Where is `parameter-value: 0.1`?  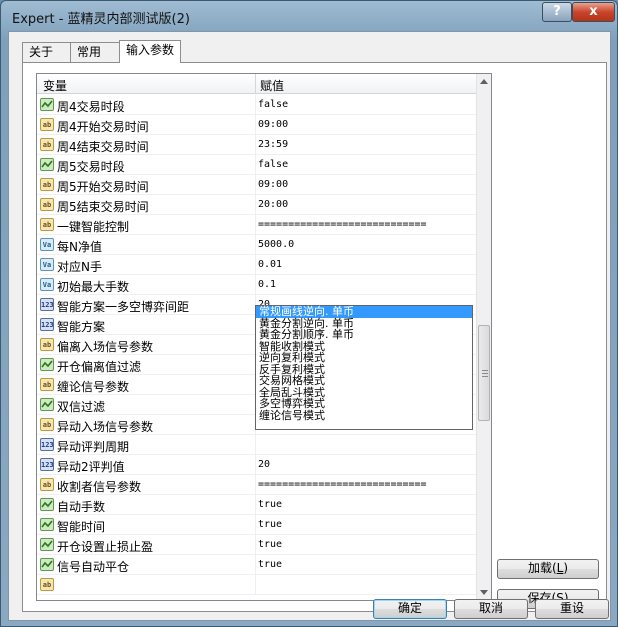
parameter-value: 0.1 is located at coordinates (267, 284).